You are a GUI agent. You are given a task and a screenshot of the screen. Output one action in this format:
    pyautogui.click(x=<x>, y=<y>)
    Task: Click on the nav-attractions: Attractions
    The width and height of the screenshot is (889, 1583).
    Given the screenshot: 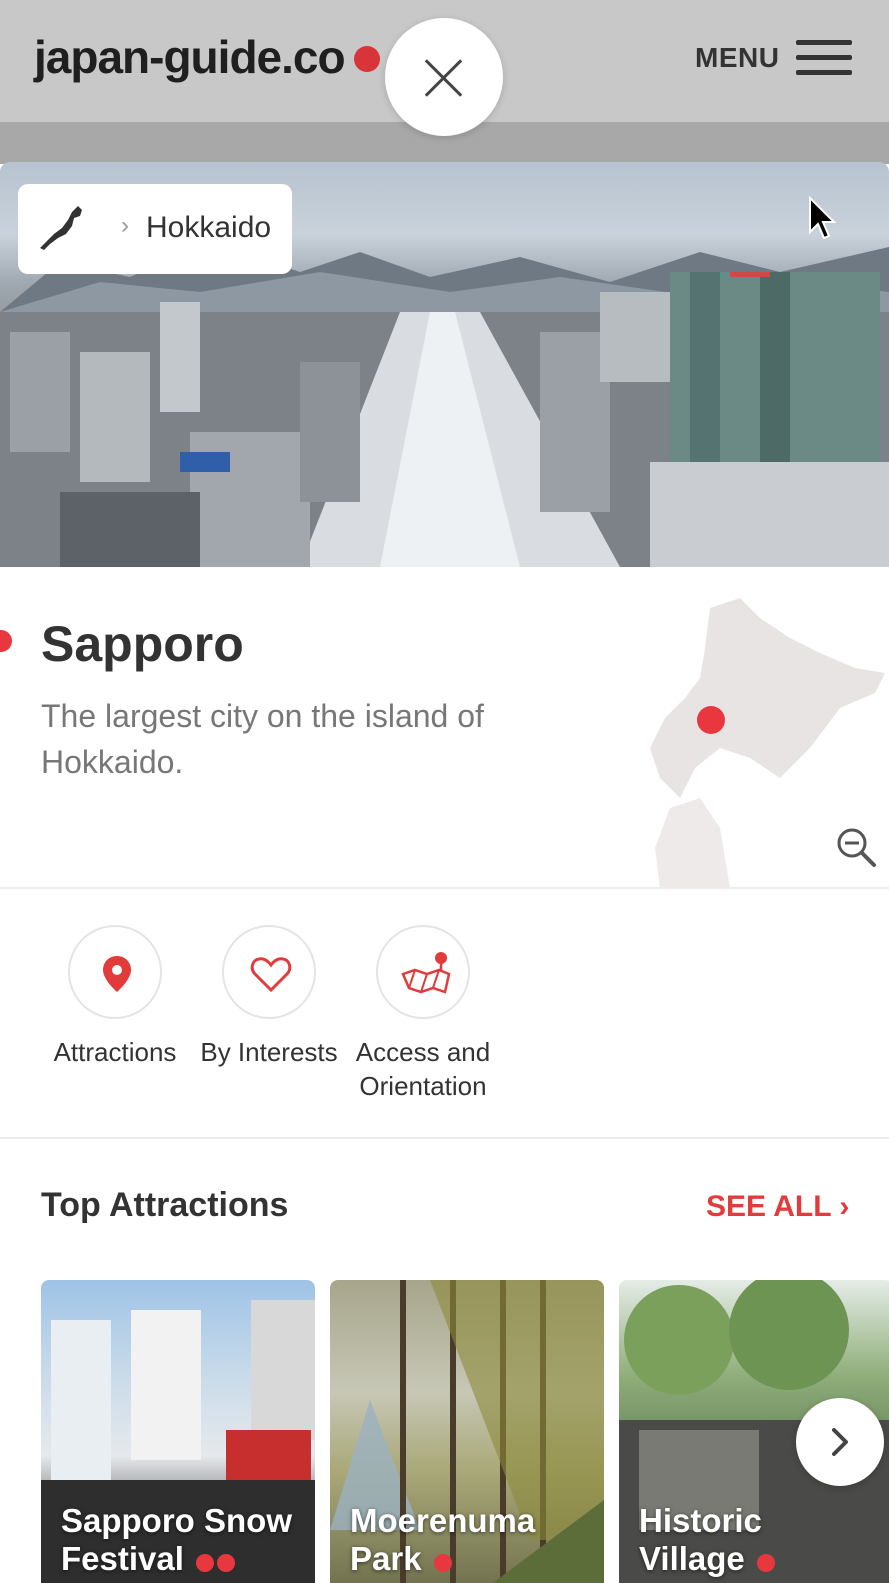 What is the action you would take?
    pyautogui.click(x=115, y=997)
    